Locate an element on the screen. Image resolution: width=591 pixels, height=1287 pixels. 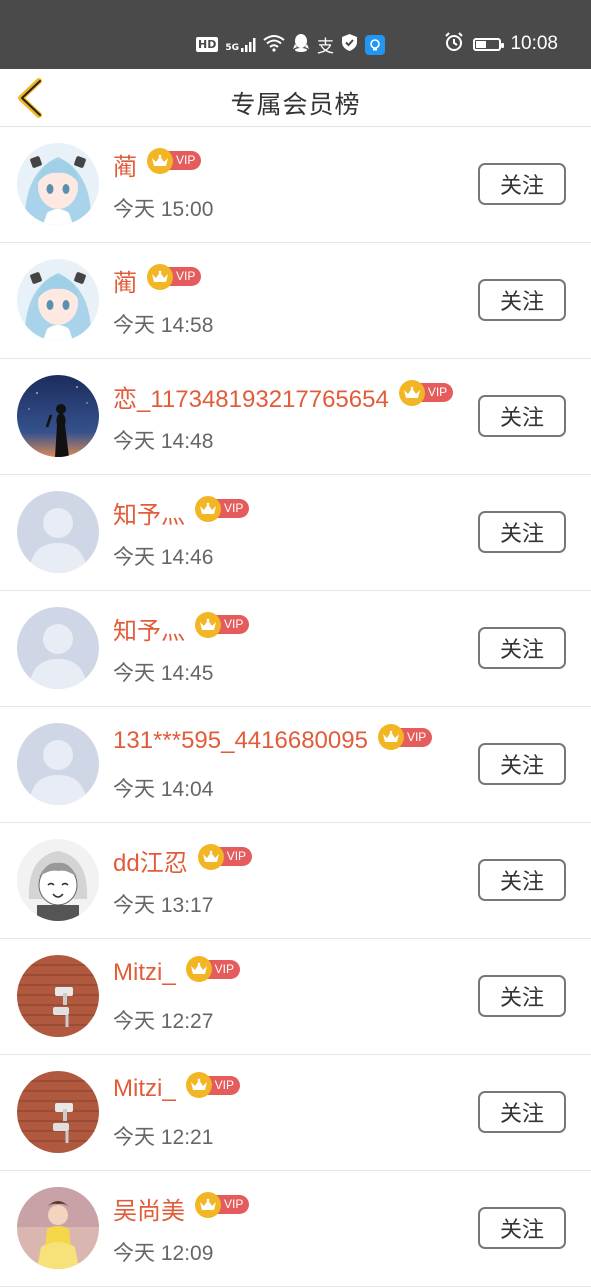
visit-time: 今天 14:48 is located at coordinates (163, 441).